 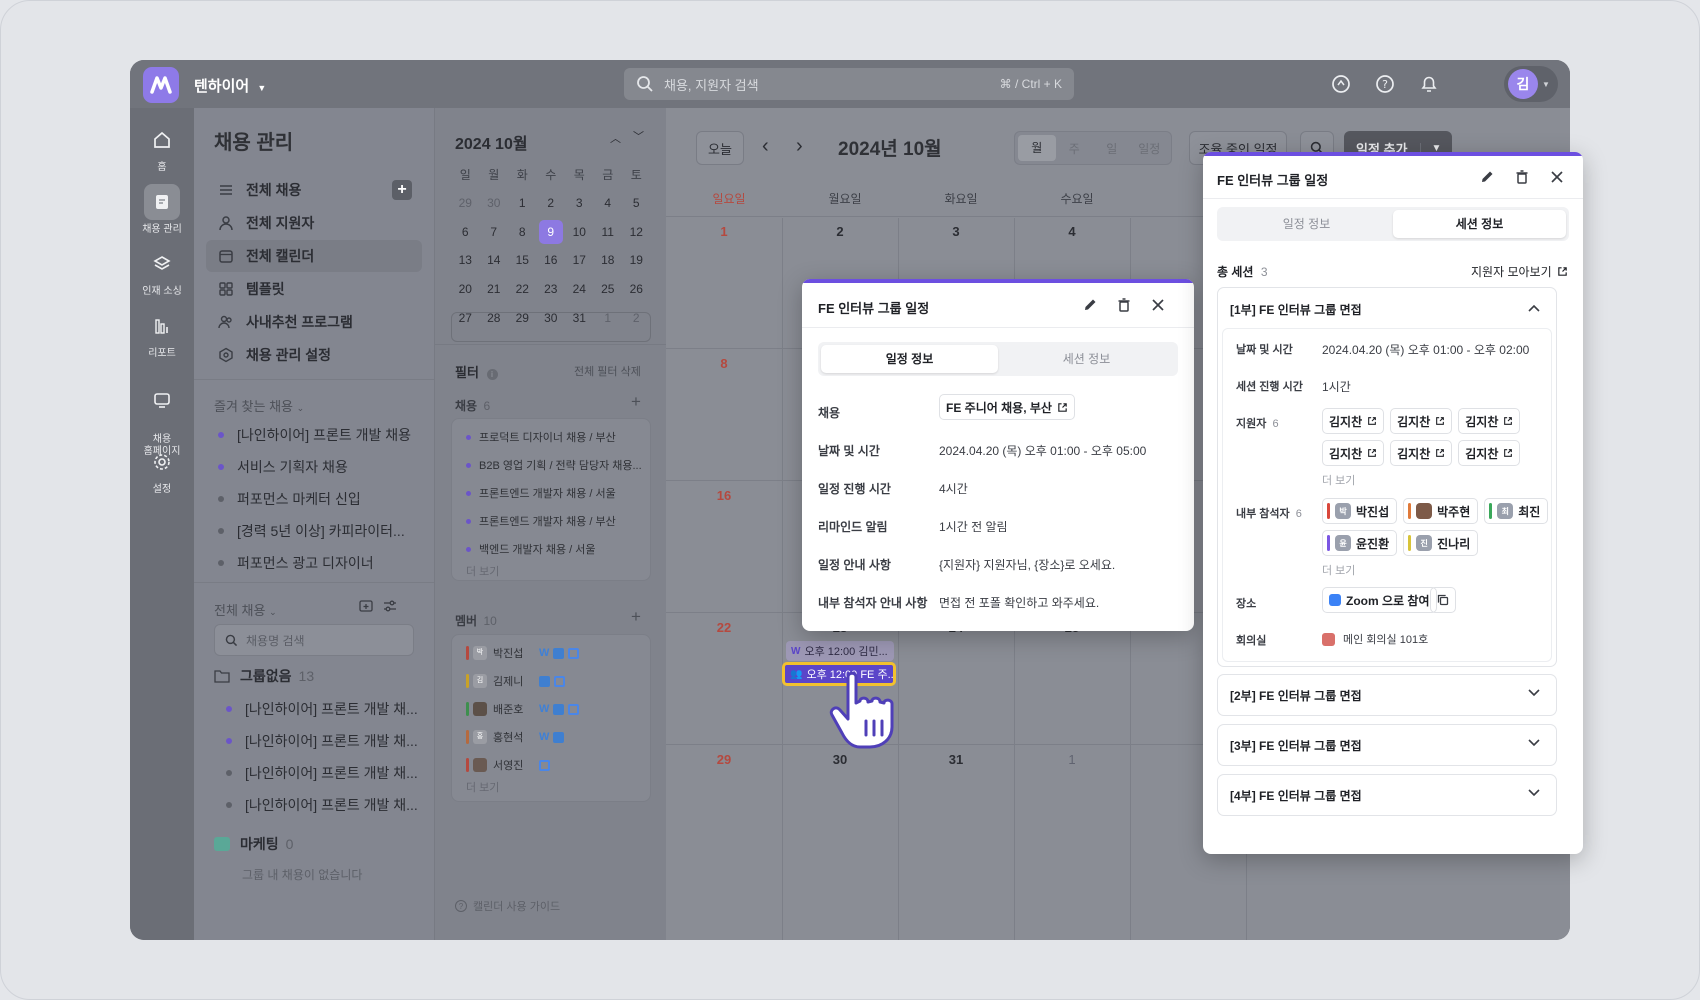 What do you see at coordinates (551, 790) in the screenshot?
I see `show-more-members: 더 보기` at bounding box center [551, 790].